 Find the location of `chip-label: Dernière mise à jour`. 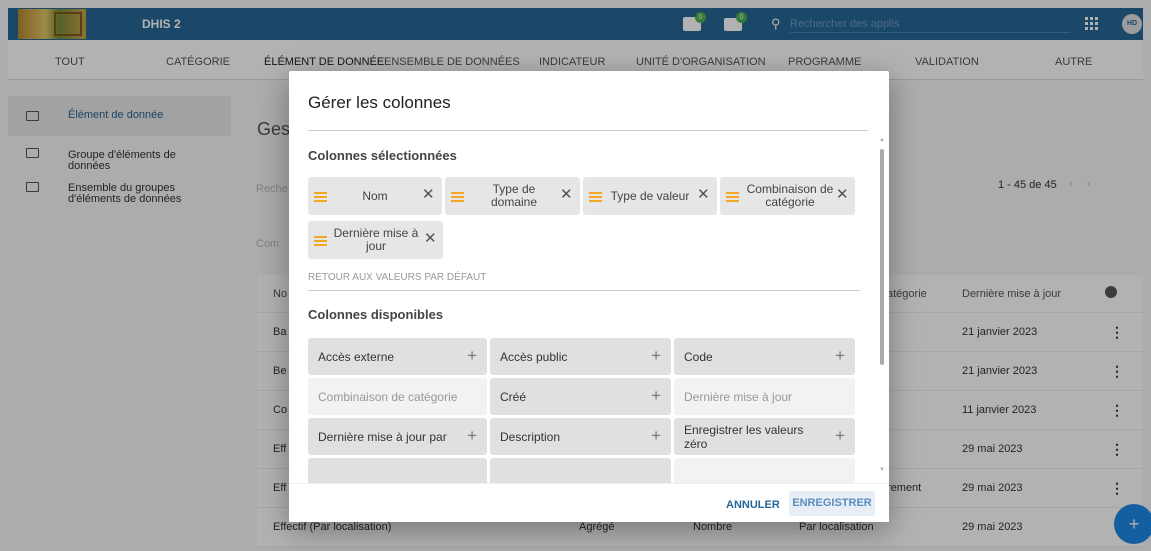

chip-label: Dernière mise à jour is located at coordinates (376, 239).